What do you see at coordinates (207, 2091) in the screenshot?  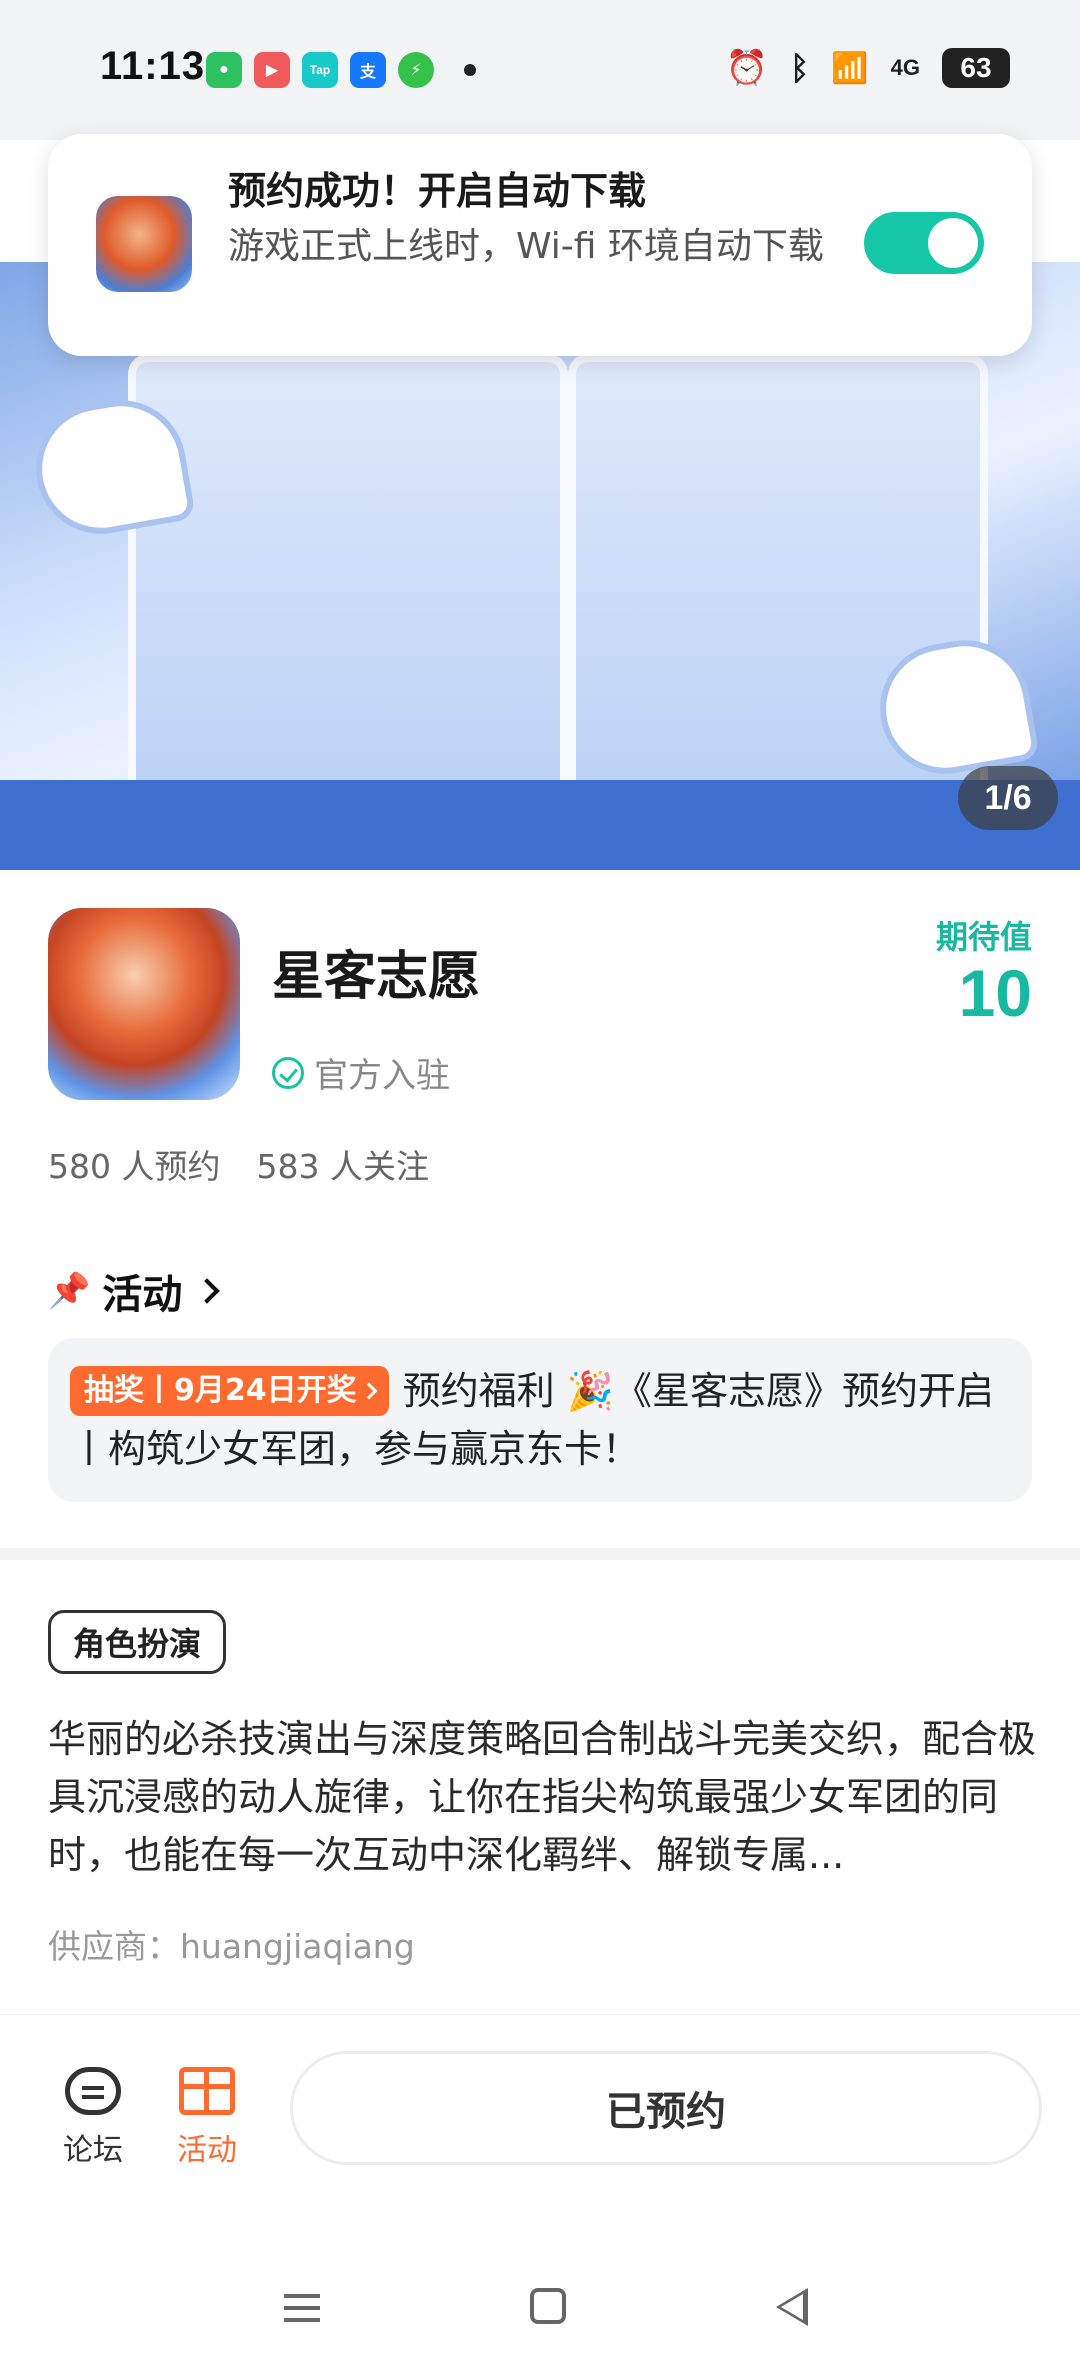 I see `gift-icon` at bounding box center [207, 2091].